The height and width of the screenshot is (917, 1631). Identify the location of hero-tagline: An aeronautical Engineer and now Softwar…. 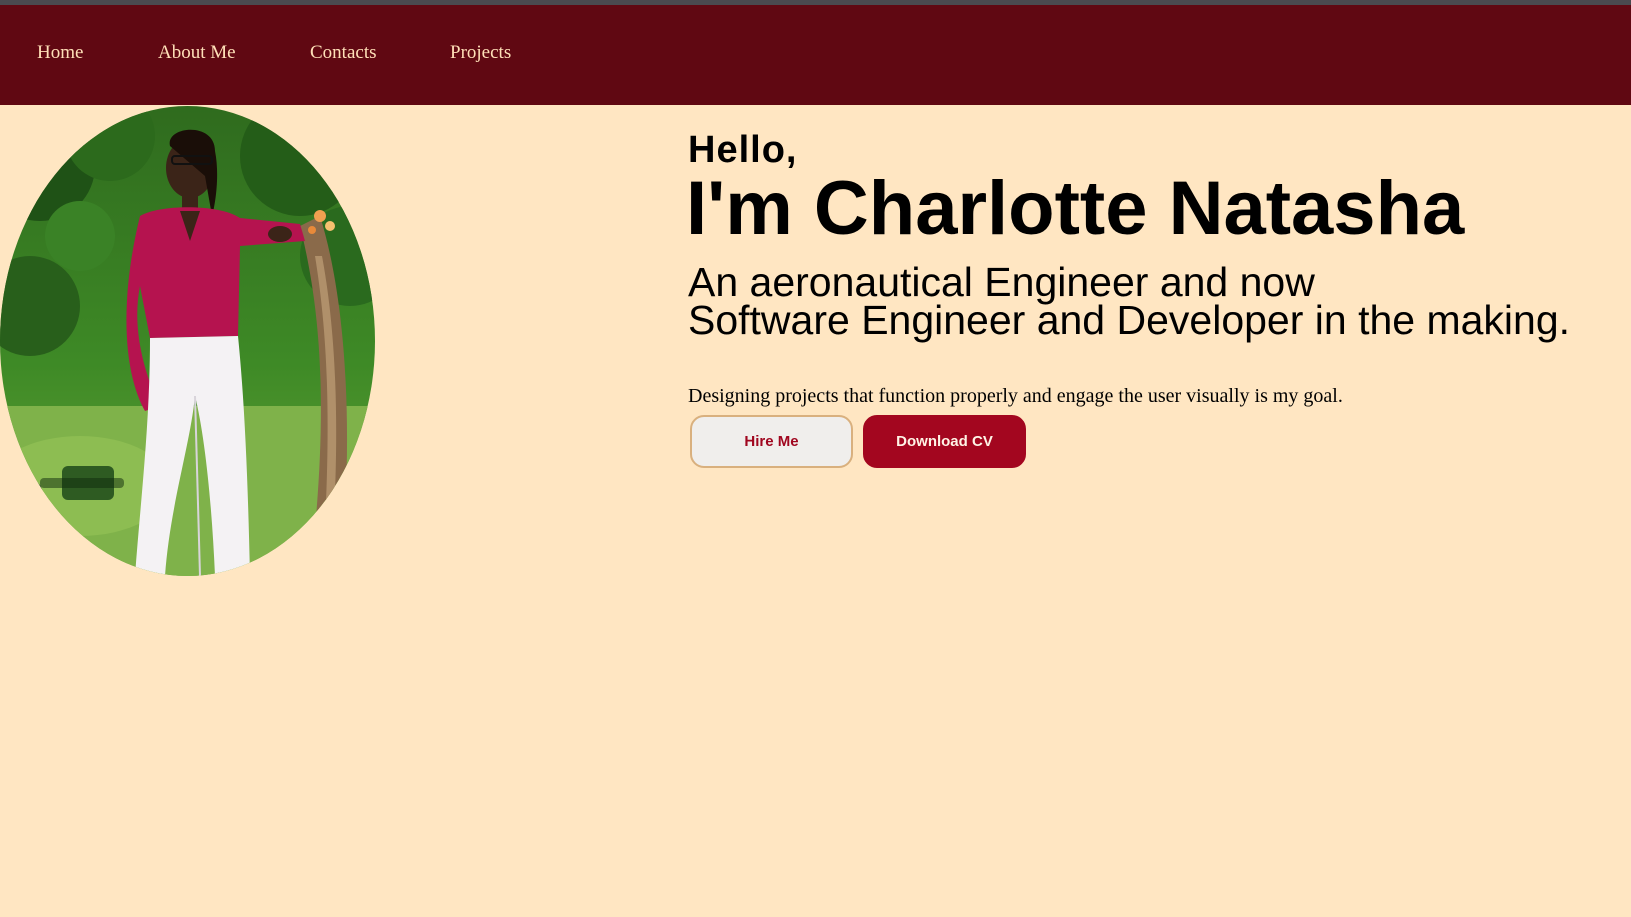
(1129, 301).